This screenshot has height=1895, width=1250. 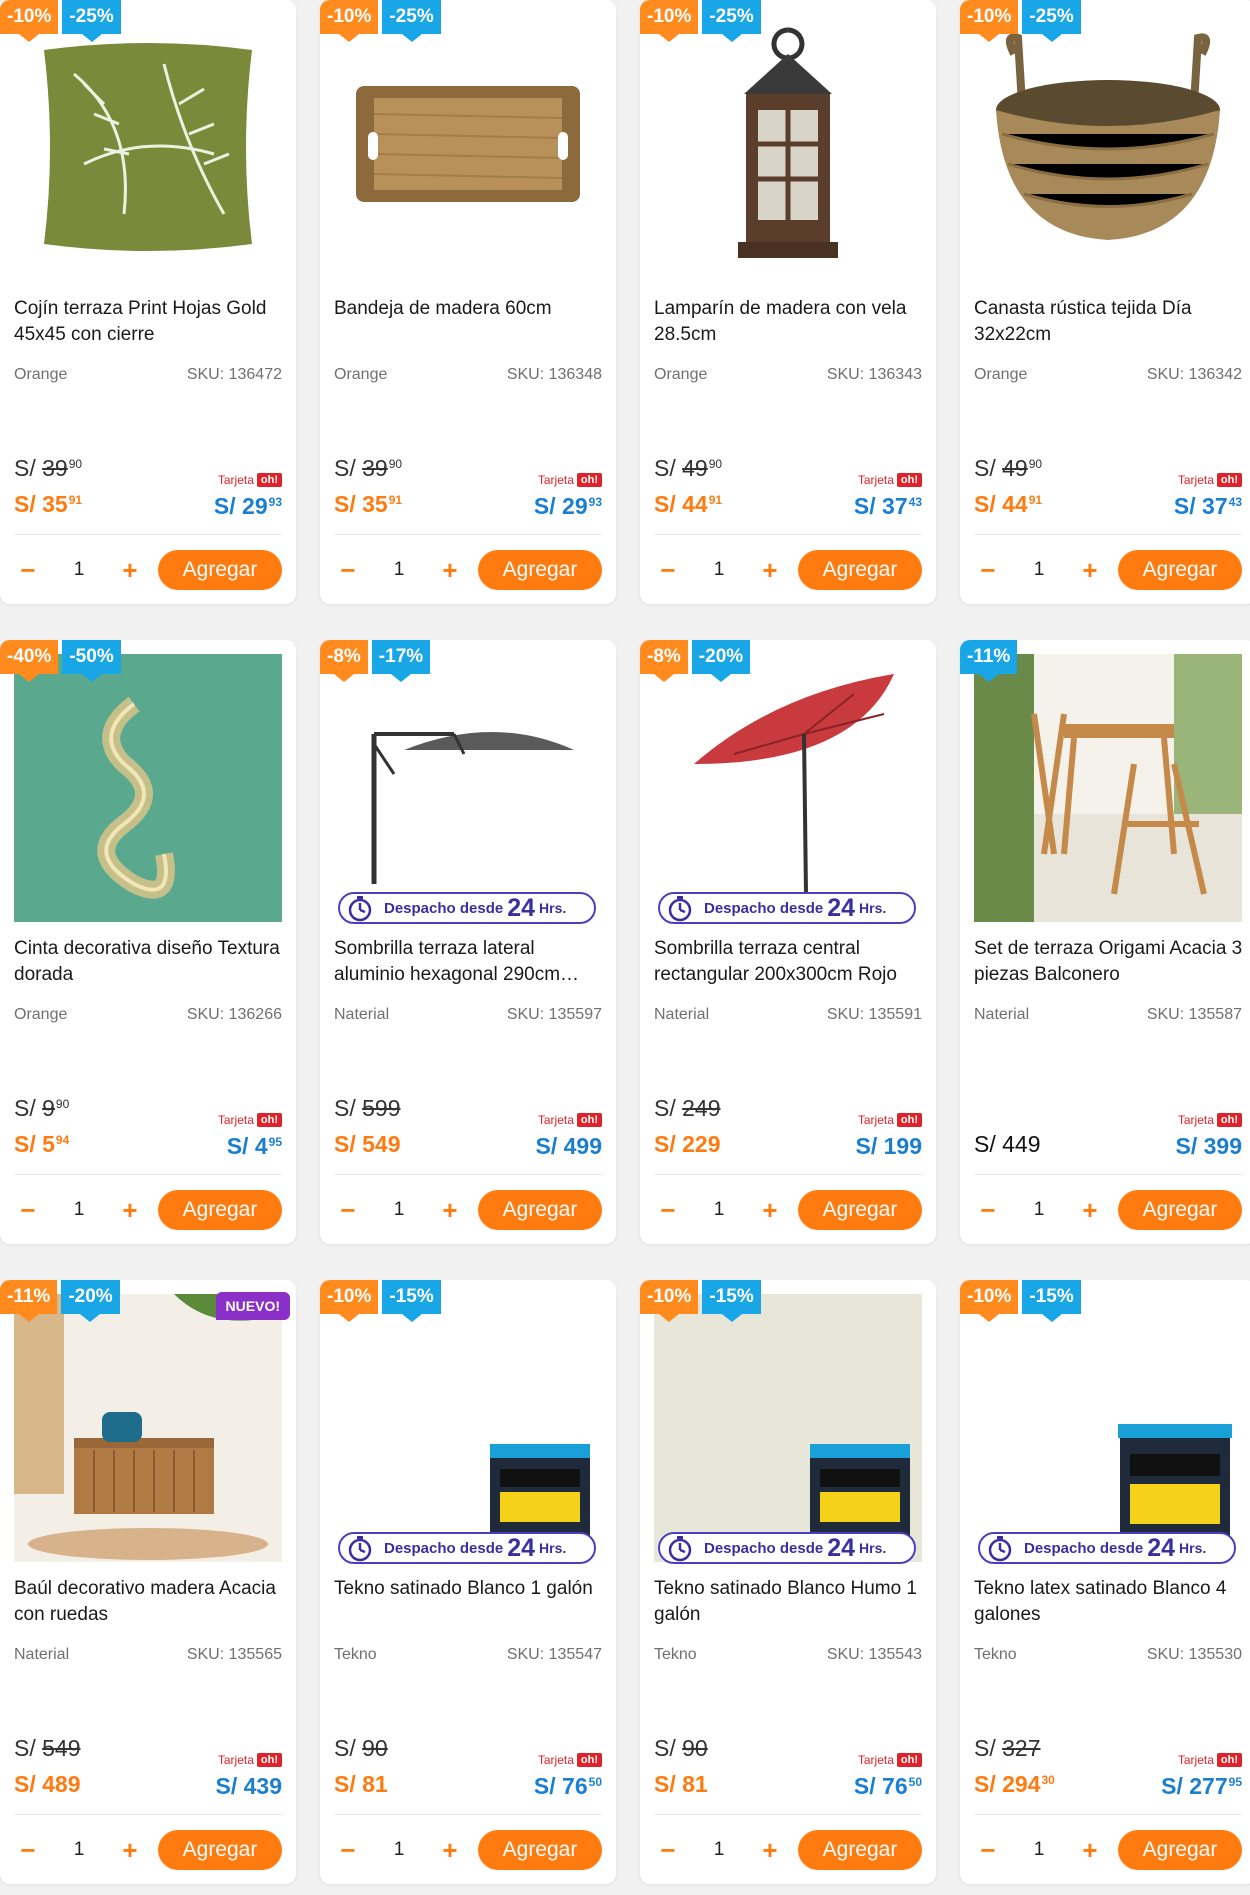 I want to click on paint-bucket-image, so click(x=1108, y=1428).